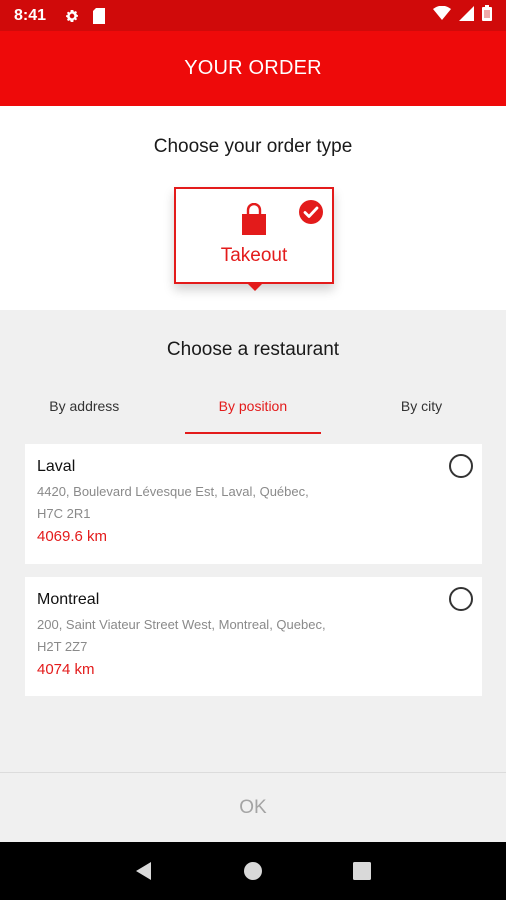 This screenshot has height=900, width=506. I want to click on restaurant-tabs: By address By position By city, so click(253, 405).